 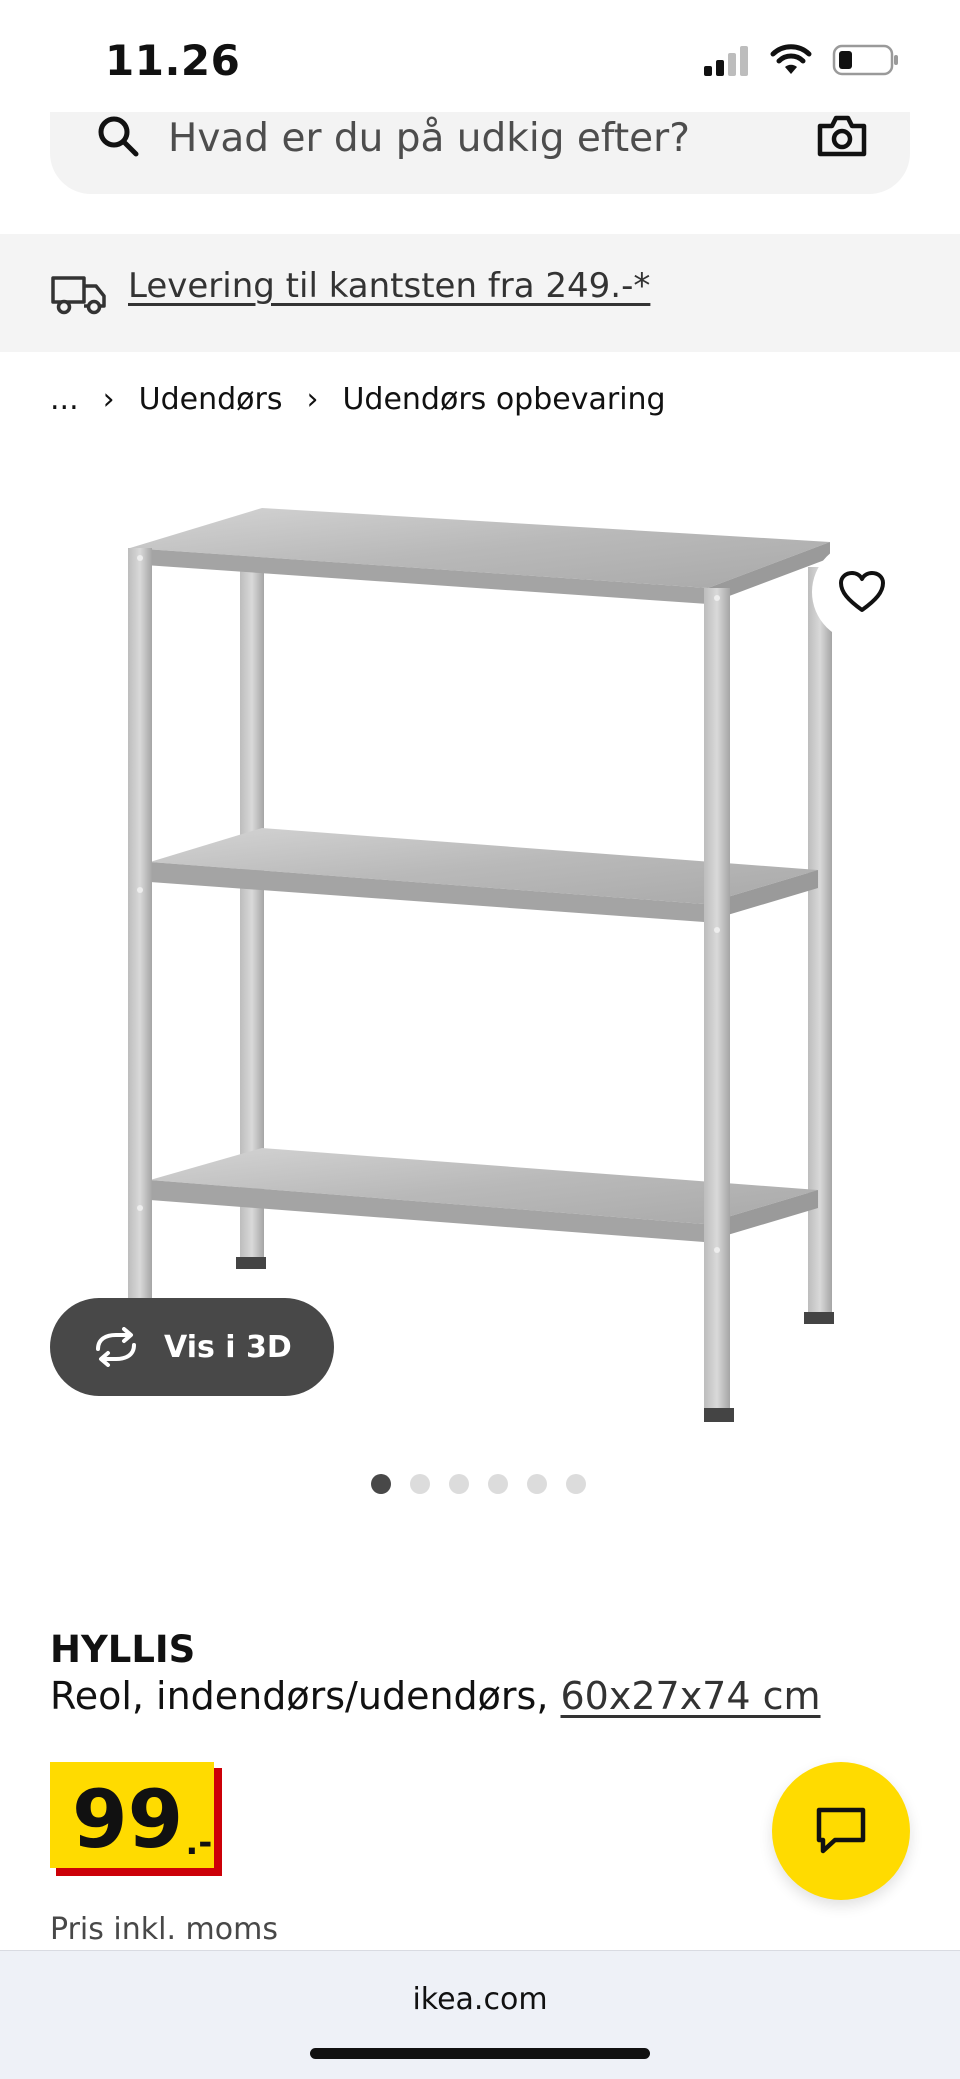 What do you see at coordinates (128, 1819) in the screenshot?
I see `price-value: 99` at bounding box center [128, 1819].